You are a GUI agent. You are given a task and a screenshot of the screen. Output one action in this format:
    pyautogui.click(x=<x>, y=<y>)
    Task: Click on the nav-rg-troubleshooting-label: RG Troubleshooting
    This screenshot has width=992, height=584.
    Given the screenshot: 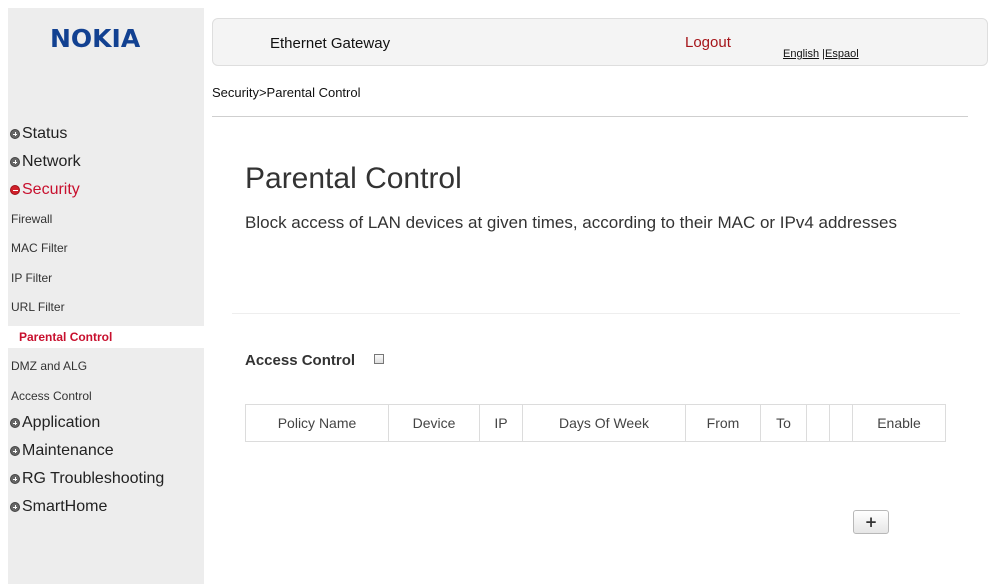 What is the action you would take?
    pyautogui.click(x=93, y=478)
    